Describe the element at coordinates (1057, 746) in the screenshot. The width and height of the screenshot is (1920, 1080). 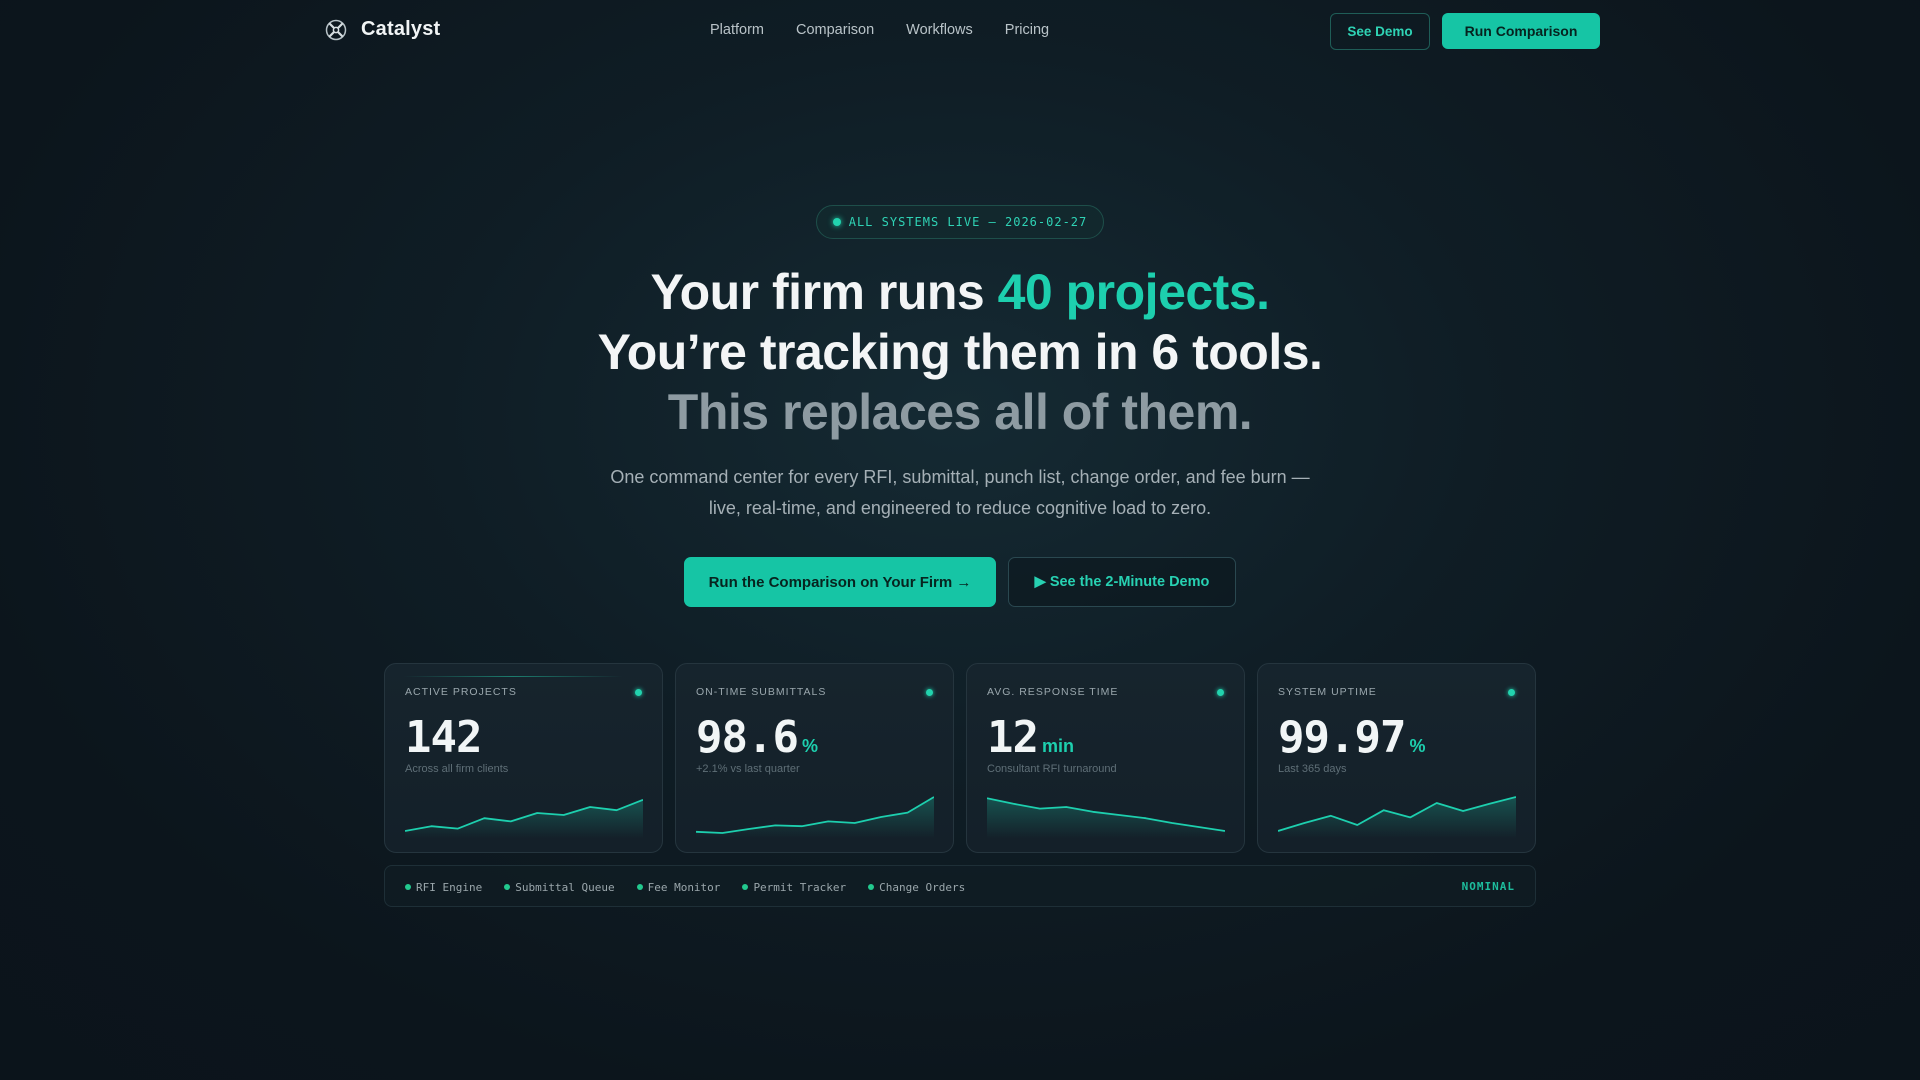
I see `metric-unit: min` at that location.